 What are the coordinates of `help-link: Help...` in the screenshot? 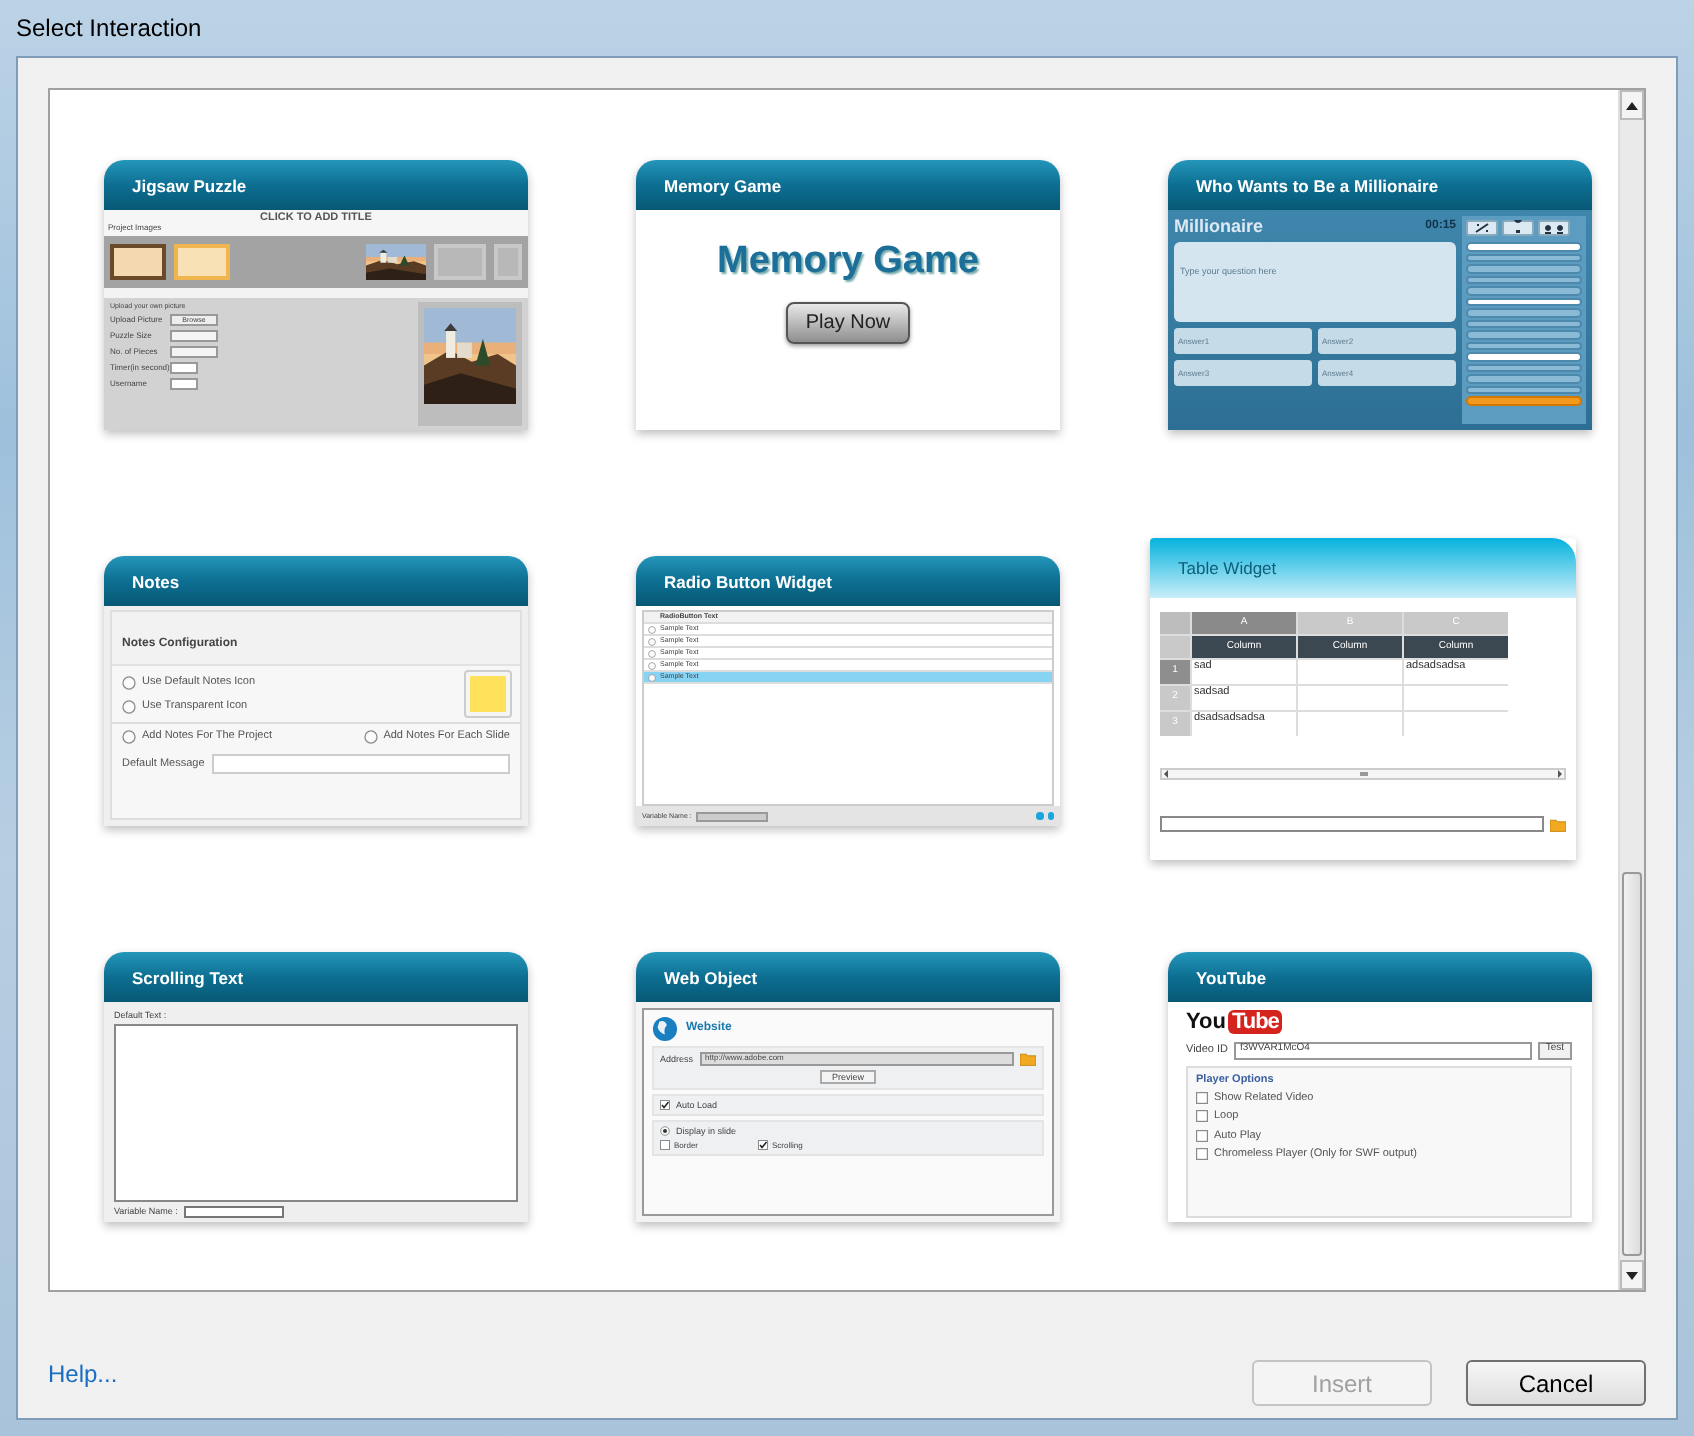 It's located at (83, 1374).